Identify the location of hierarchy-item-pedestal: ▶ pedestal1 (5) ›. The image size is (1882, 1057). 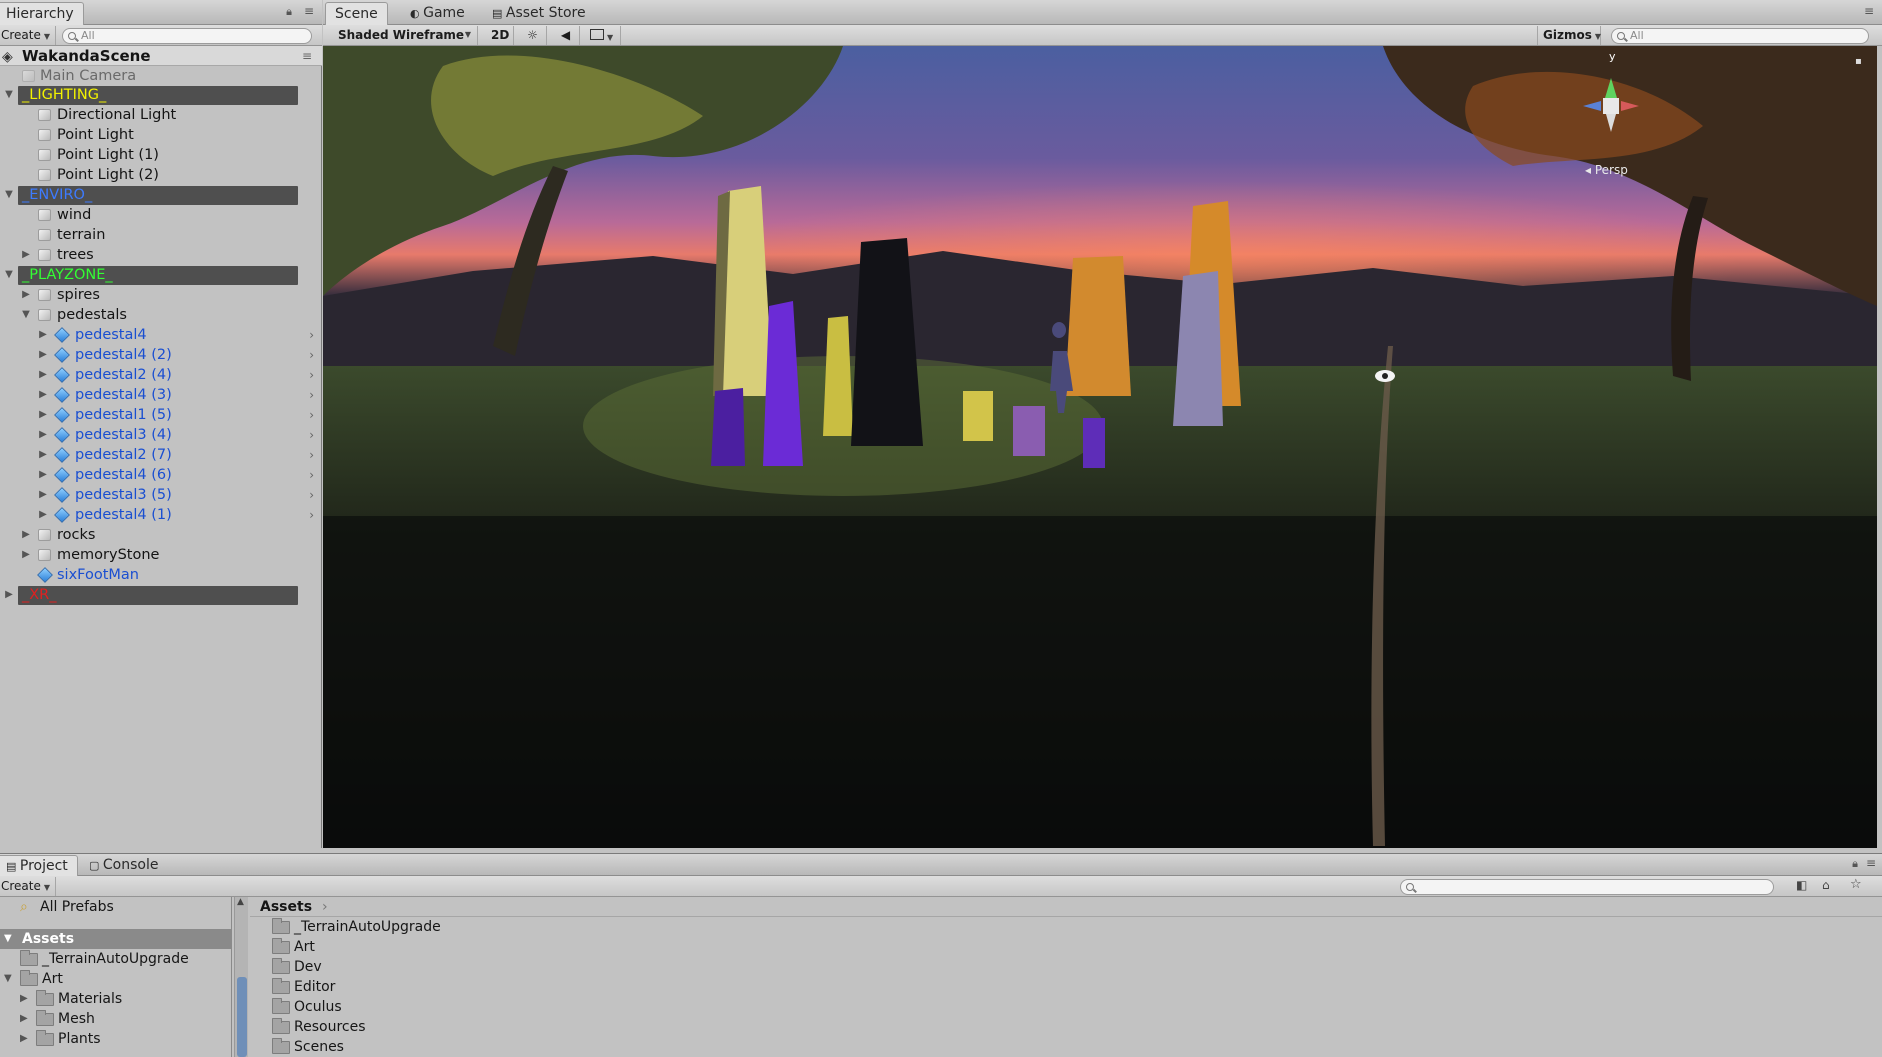
(161, 415).